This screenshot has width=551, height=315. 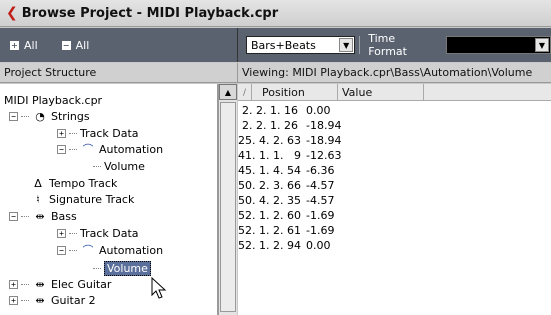 What do you see at coordinates (394, 230) in the screenshot?
I see `table-row: 52. 1. 2. 61 -1.69` at bounding box center [394, 230].